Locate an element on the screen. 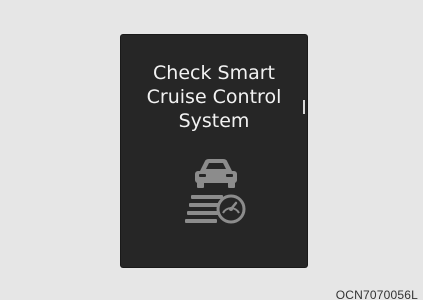 Image resolution: width=423 pixels, height=300 pixels. warning-message-line-3: System is located at coordinates (214, 121).